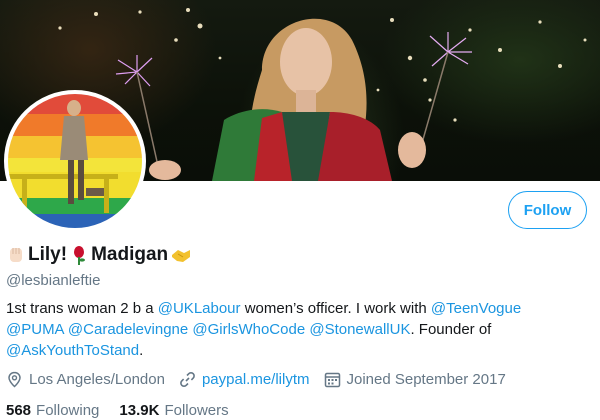 Image resolution: width=600 pixels, height=420 pixels. I want to click on profile-avatar, so click(75, 161).